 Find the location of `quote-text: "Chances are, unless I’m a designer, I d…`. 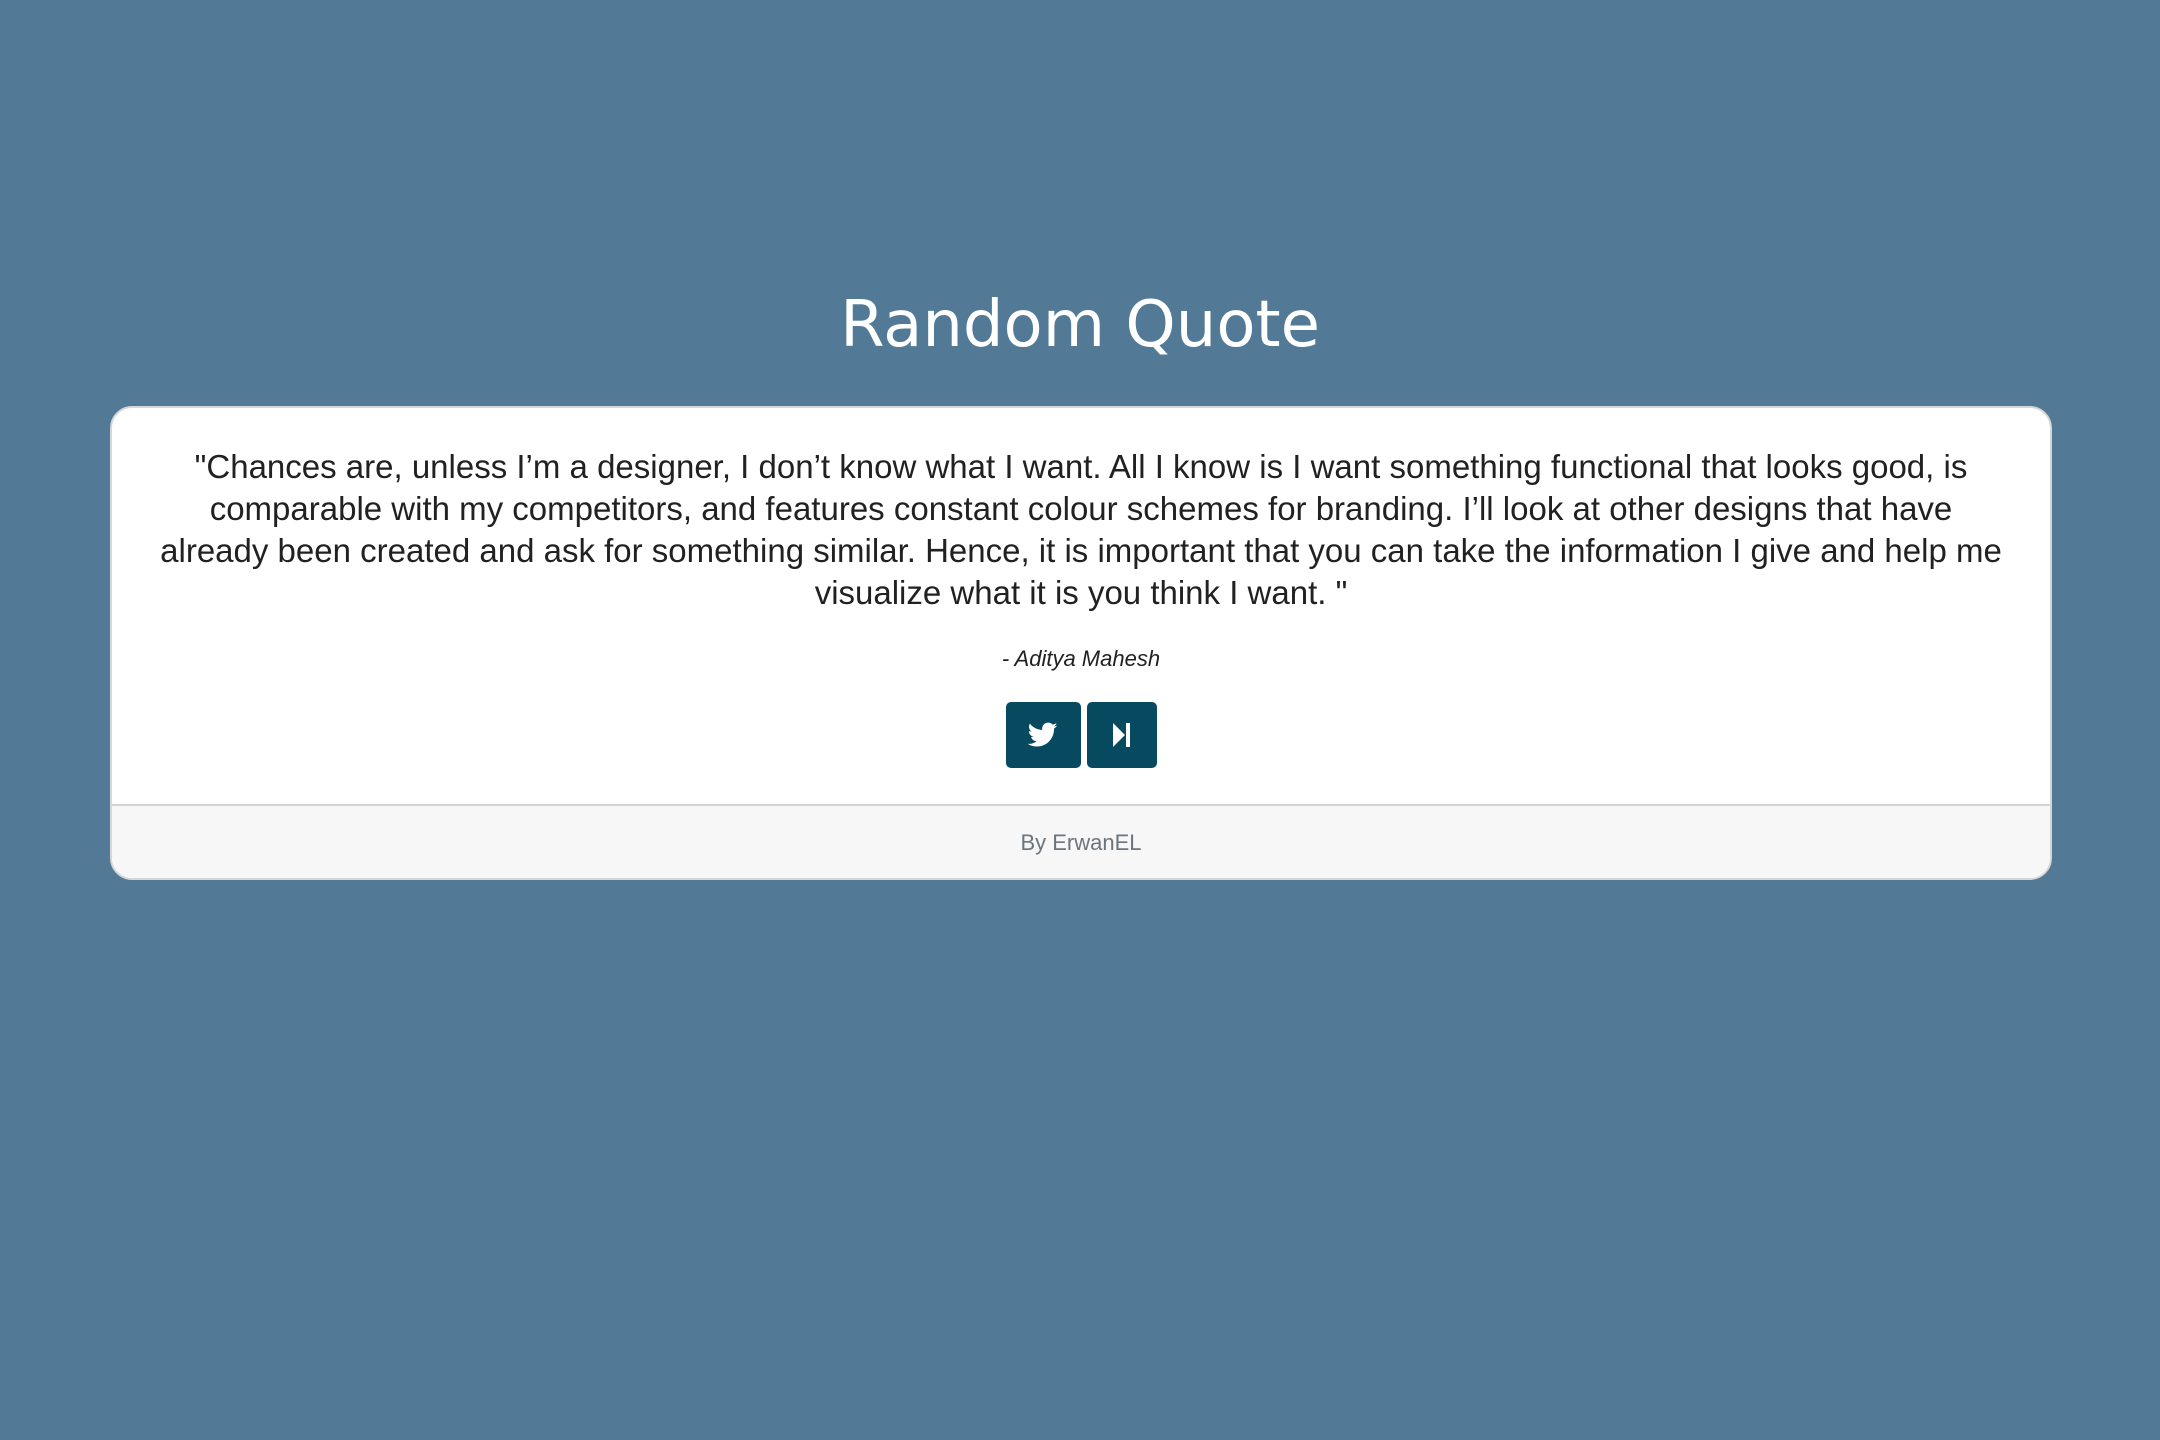

quote-text: "Chances are, unless I’m a designer, I d… is located at coordinates (1081, 529).